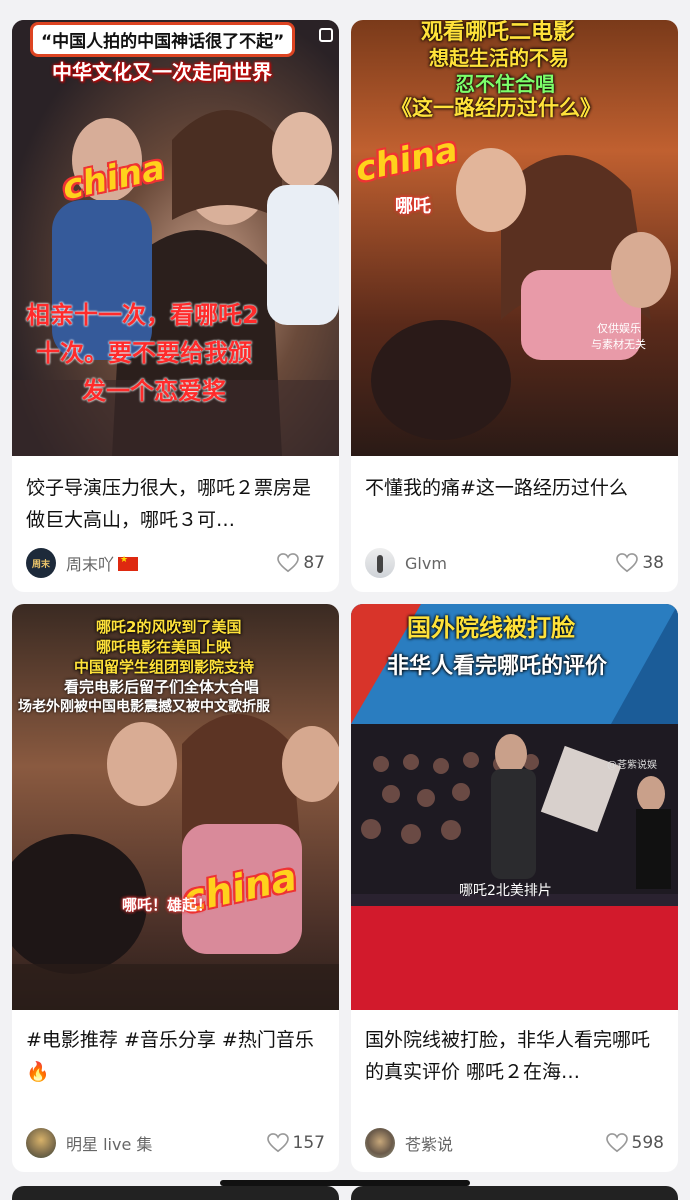 The height and width of the screenshot is (1200, 690). What do you see at coordinates (514, 563) in the screenshot?
I see `note-meta: Glvm 38` at bounding box center [514, 563].